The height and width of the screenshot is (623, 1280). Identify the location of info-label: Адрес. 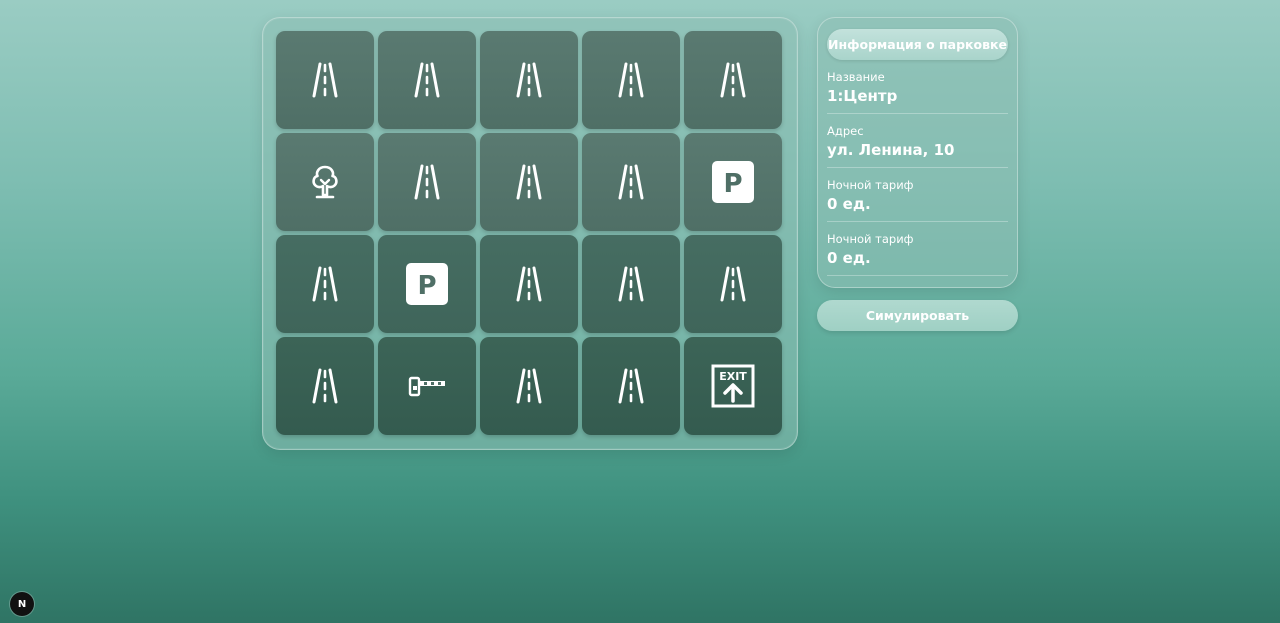
(845, 131).